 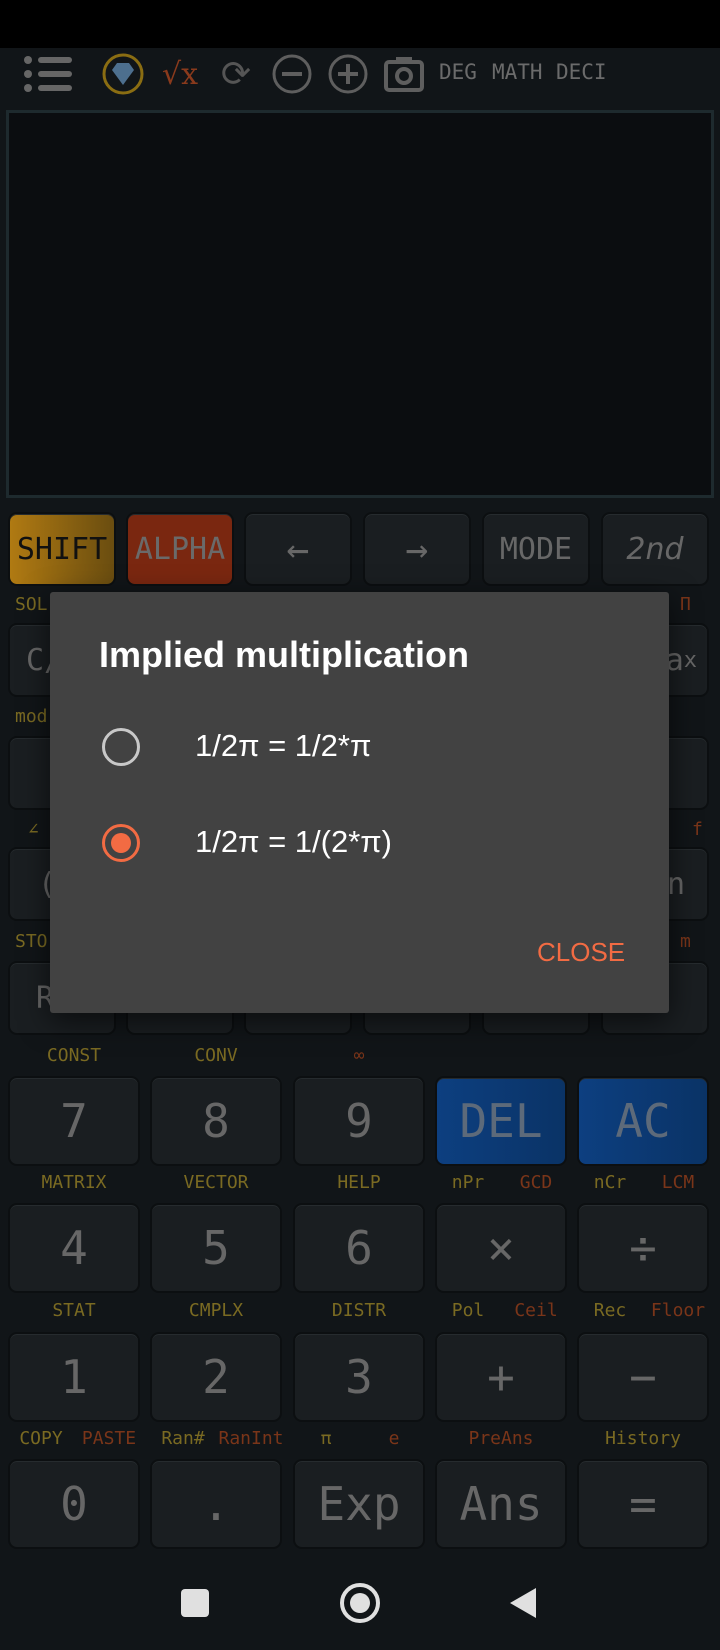 I want to click on shift-function-label: PASTE, so click(x=109, y=1438).